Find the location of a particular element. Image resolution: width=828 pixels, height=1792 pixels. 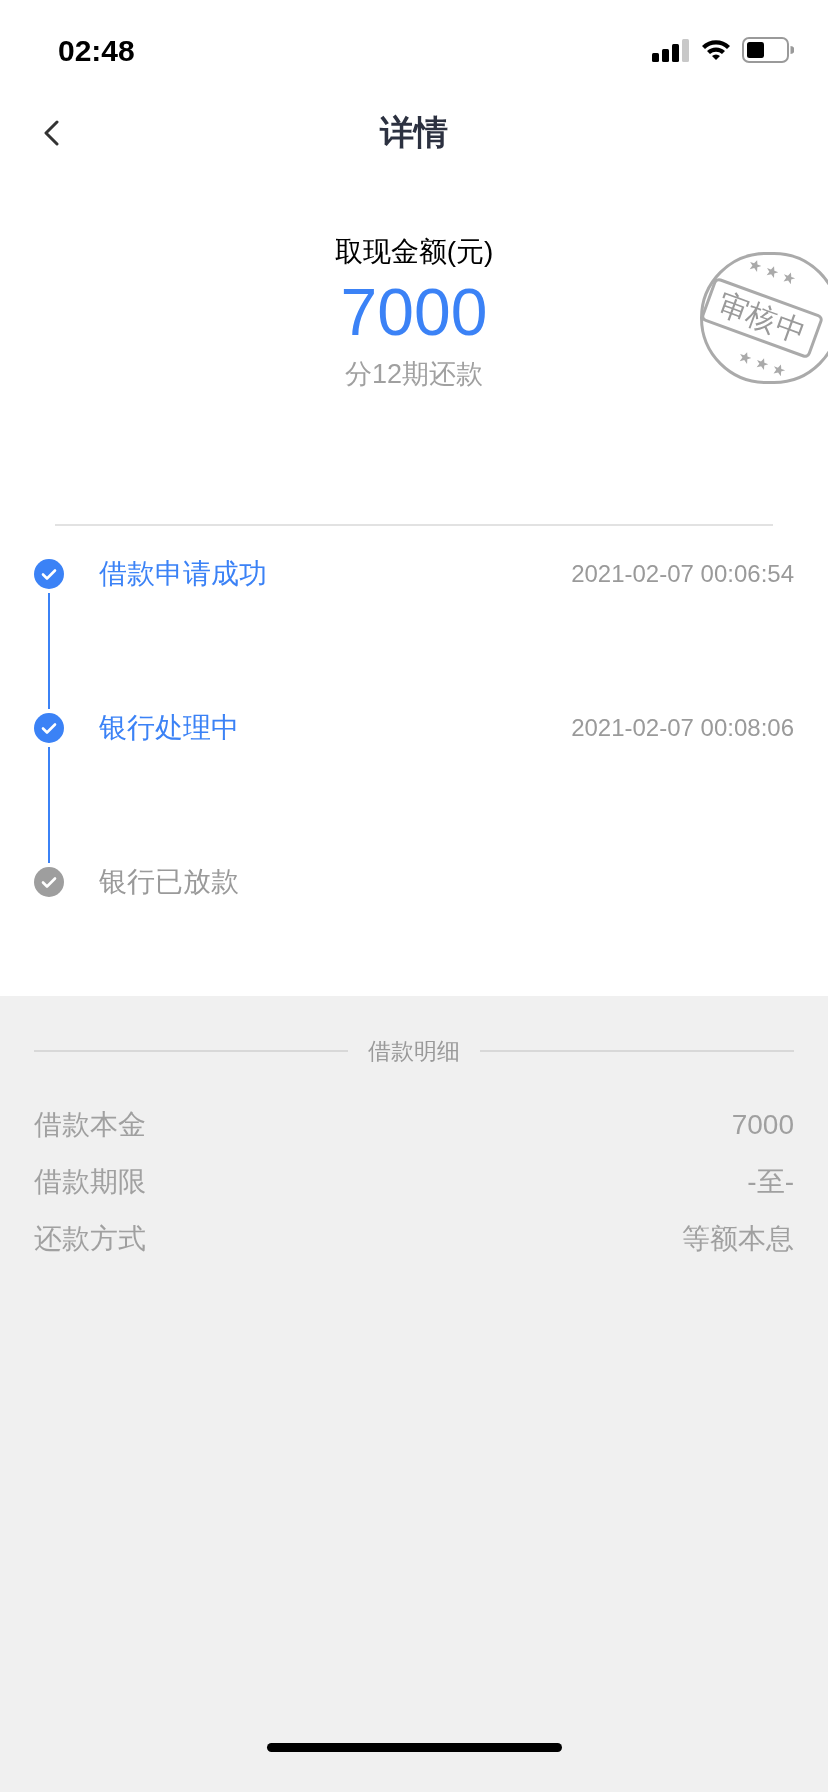

battery-icon is located at coordinates (768, 50).